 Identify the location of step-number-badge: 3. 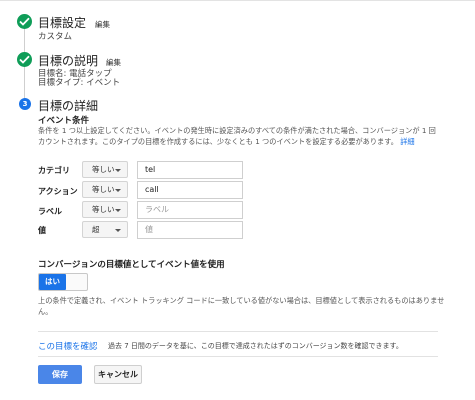
(25, 104).